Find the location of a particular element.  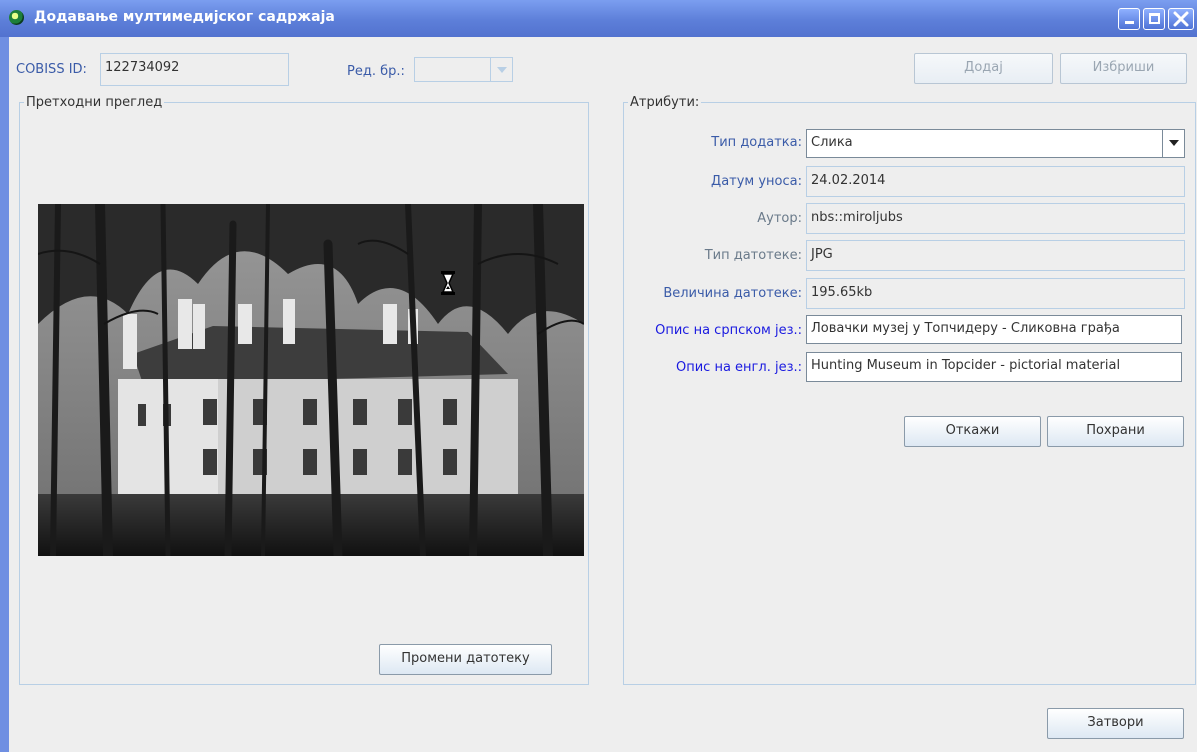

date-field: 24.02.2014 is located at coordinates (995, 181).